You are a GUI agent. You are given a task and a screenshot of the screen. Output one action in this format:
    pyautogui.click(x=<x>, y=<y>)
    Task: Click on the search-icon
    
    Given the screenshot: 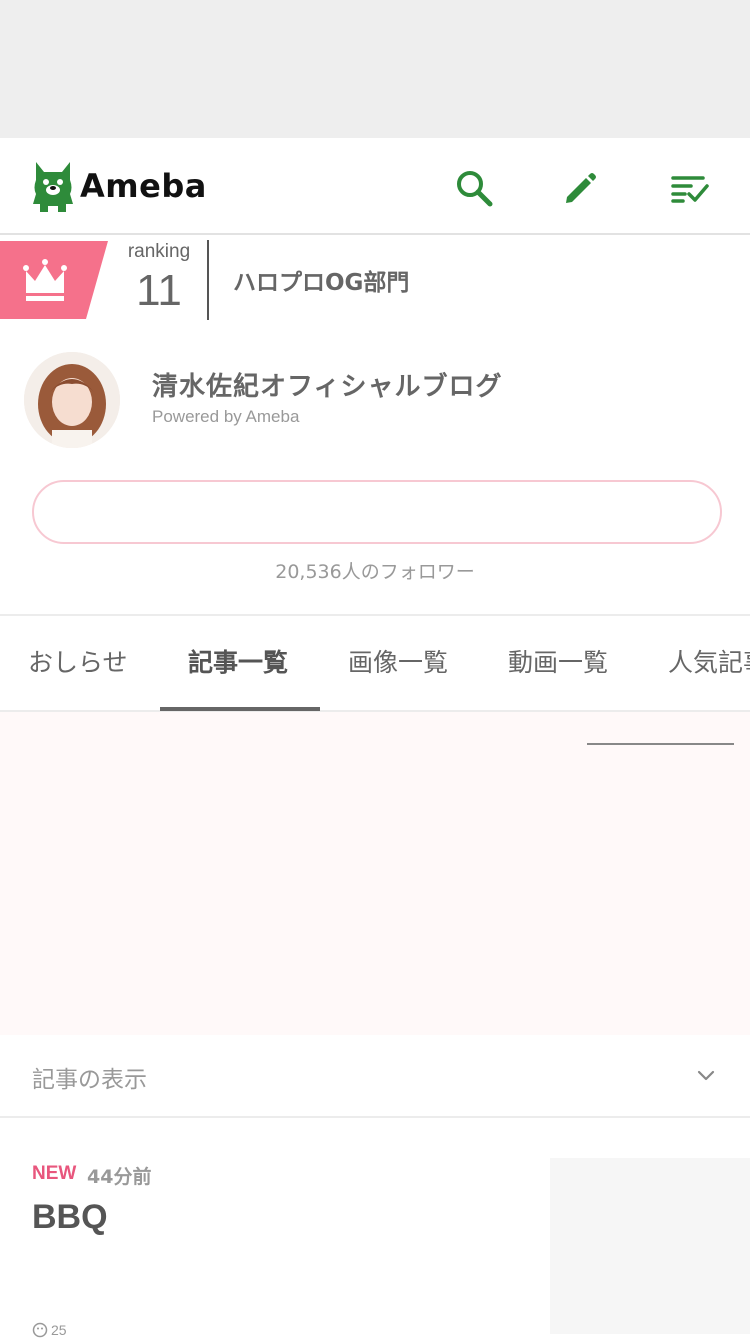 What is the action you would take?
    pyautogui.click(x=475, y=189)
    